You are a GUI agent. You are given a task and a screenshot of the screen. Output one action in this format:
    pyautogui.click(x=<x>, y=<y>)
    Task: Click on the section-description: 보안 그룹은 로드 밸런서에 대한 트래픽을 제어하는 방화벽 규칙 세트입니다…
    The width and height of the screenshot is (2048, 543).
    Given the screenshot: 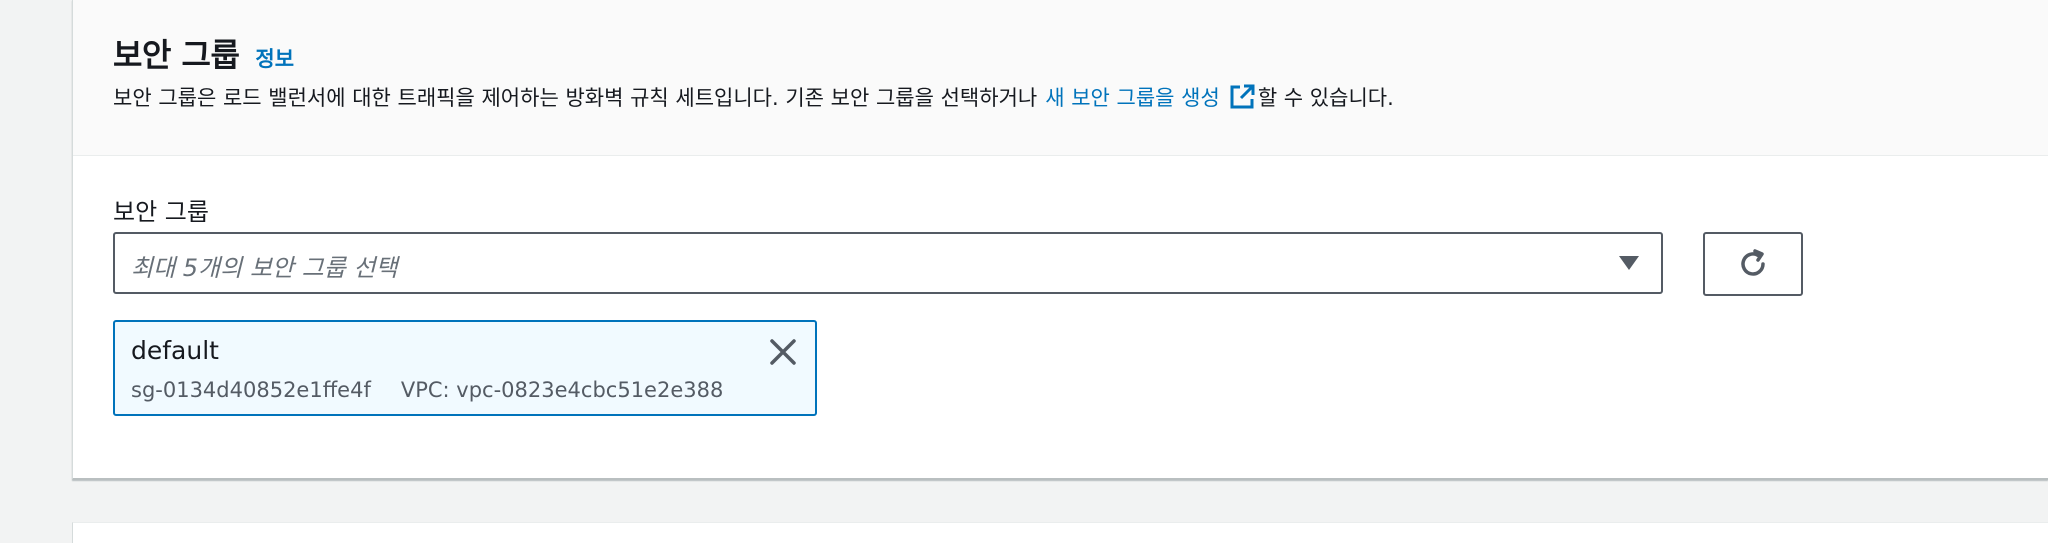 What is the action you would take?
    pyautogui.click(x=753, y=97)
    